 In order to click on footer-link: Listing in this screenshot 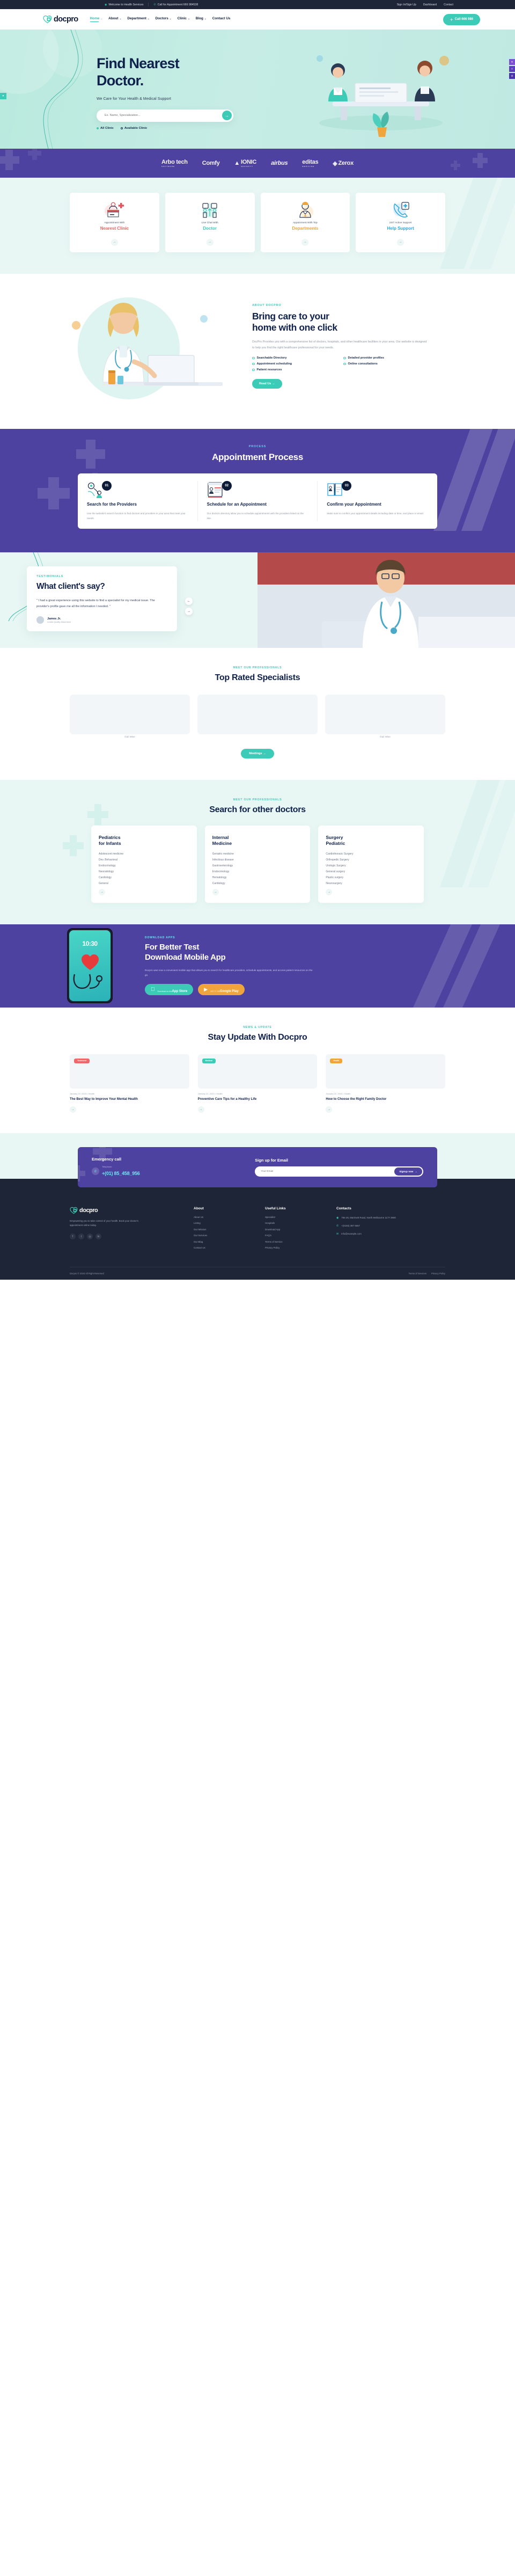, I will do `click(230, 1223)`.